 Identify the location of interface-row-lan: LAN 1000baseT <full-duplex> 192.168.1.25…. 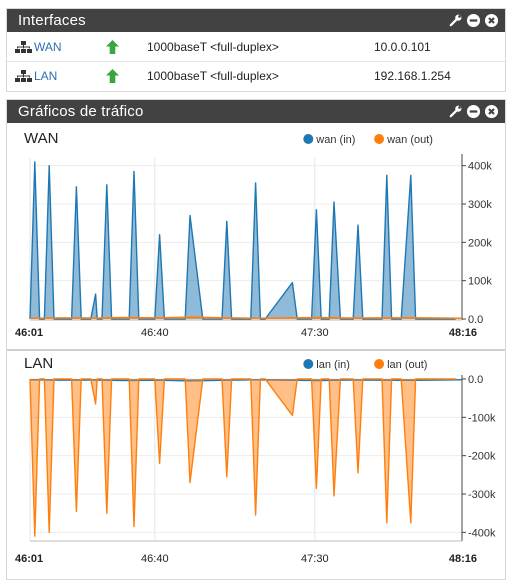
(256, 76).